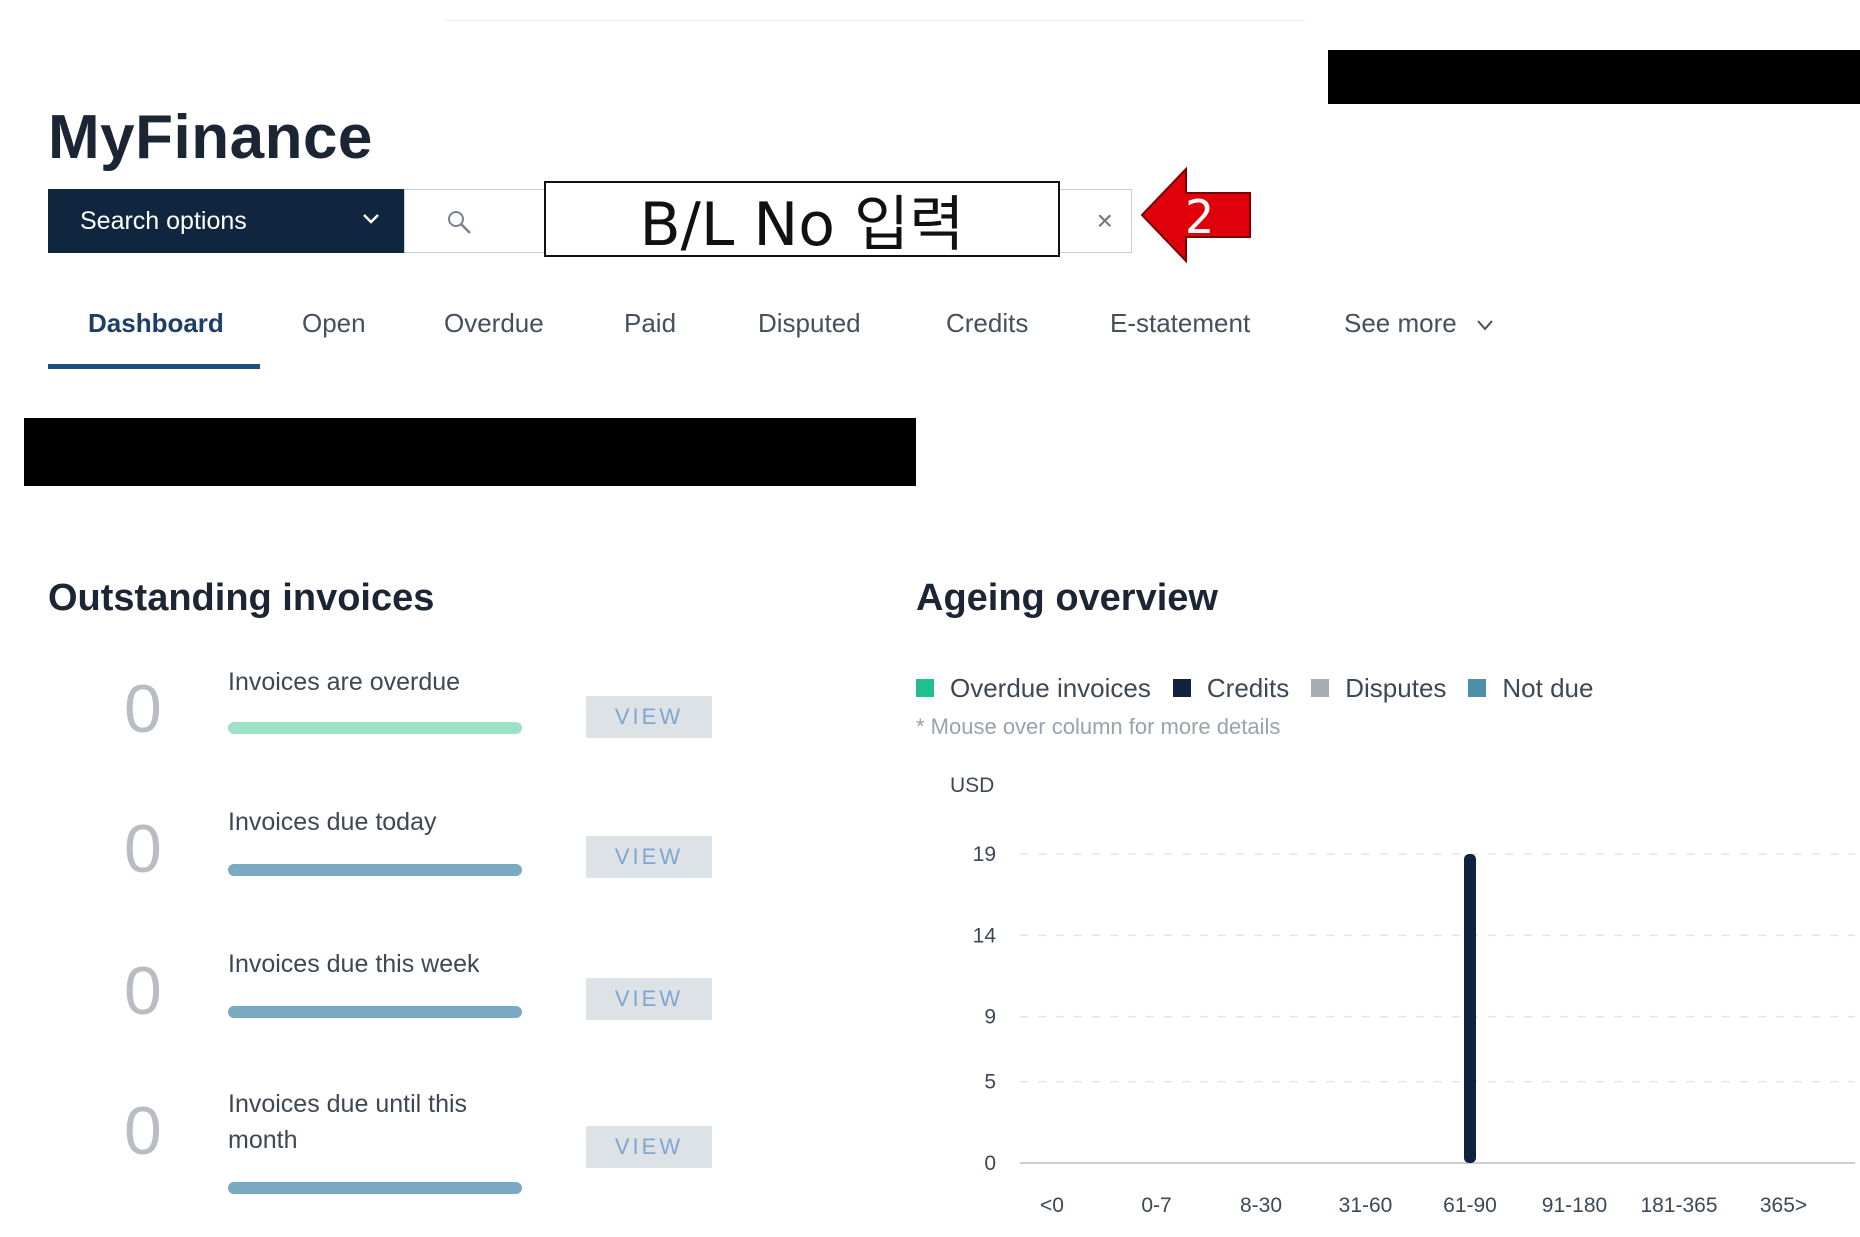  Describe the element at coordinates (1470, 1205) in the screenshot. I see `x-tick-label: 61-90` at that location.